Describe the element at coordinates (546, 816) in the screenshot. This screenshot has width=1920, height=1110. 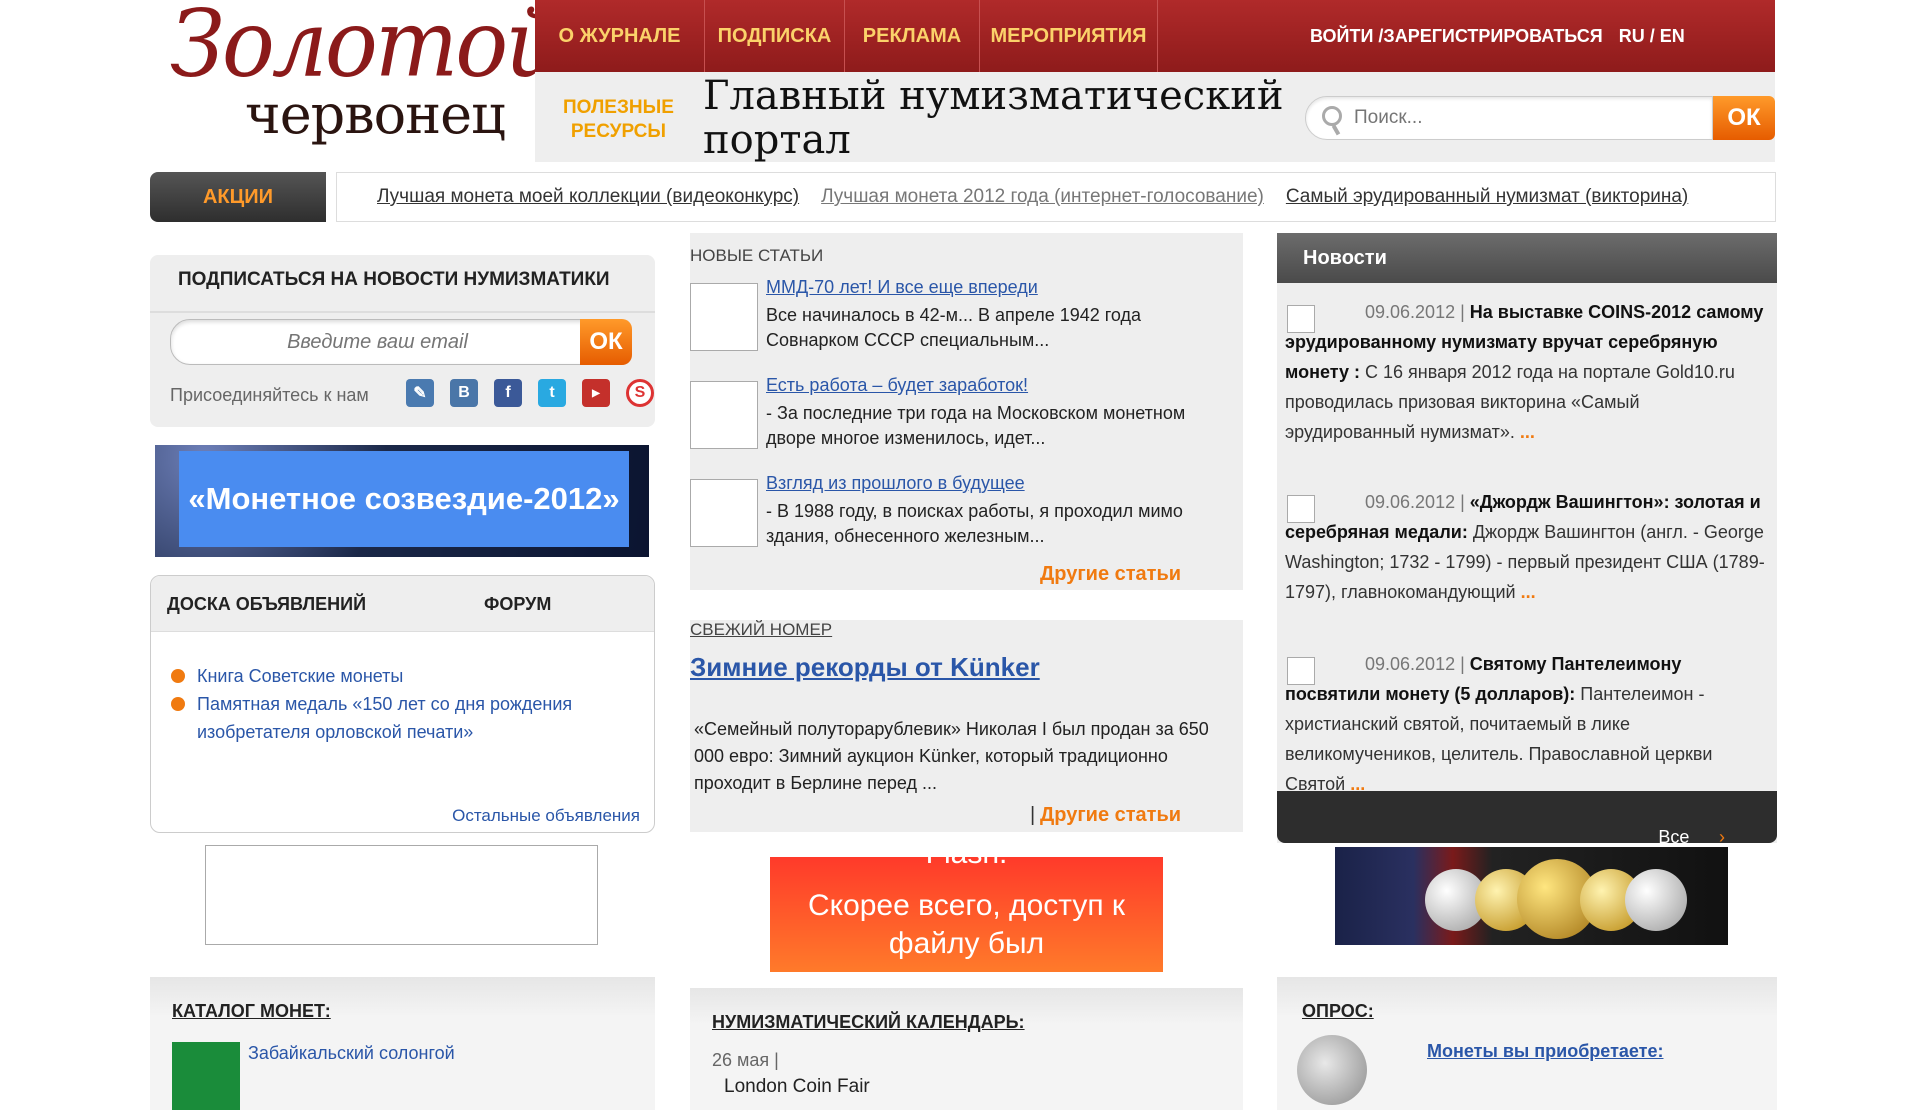
I see `more-announcements-link: Остальные объявления` at that location.